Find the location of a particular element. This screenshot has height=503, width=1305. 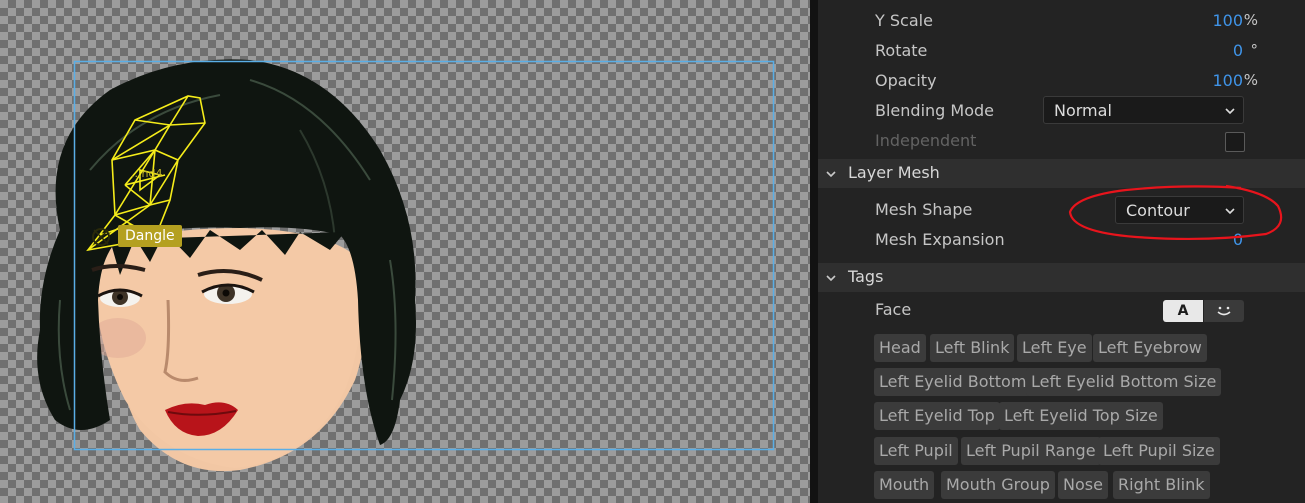

dangle-behavior-label: Dangle is located at coordinates (150, 236).